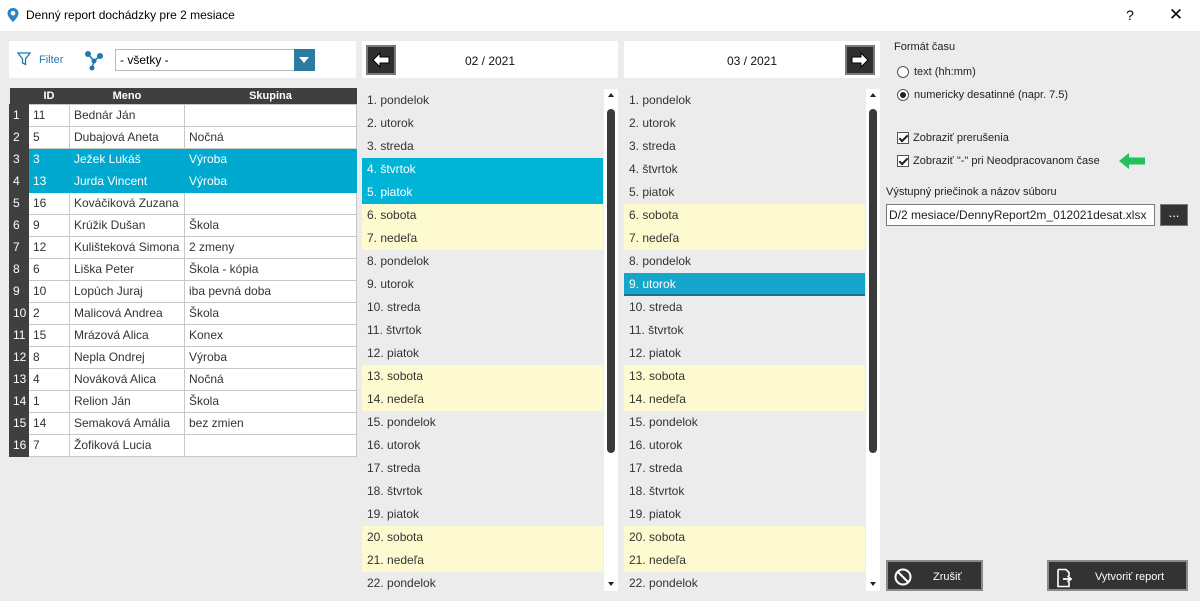 This screenshot has height=601, width=1200. I want to click on row-number-cell: 3, so click(19, 159).